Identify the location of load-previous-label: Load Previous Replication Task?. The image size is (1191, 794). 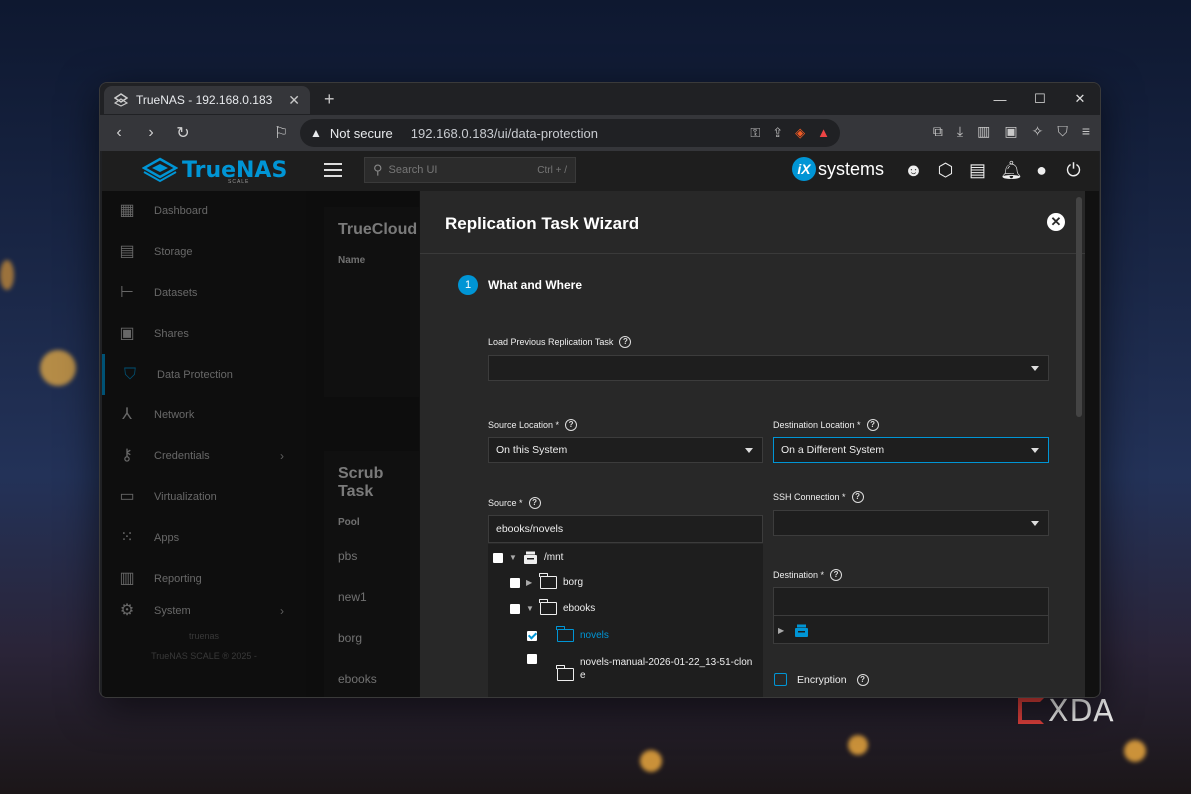
(560, 342).